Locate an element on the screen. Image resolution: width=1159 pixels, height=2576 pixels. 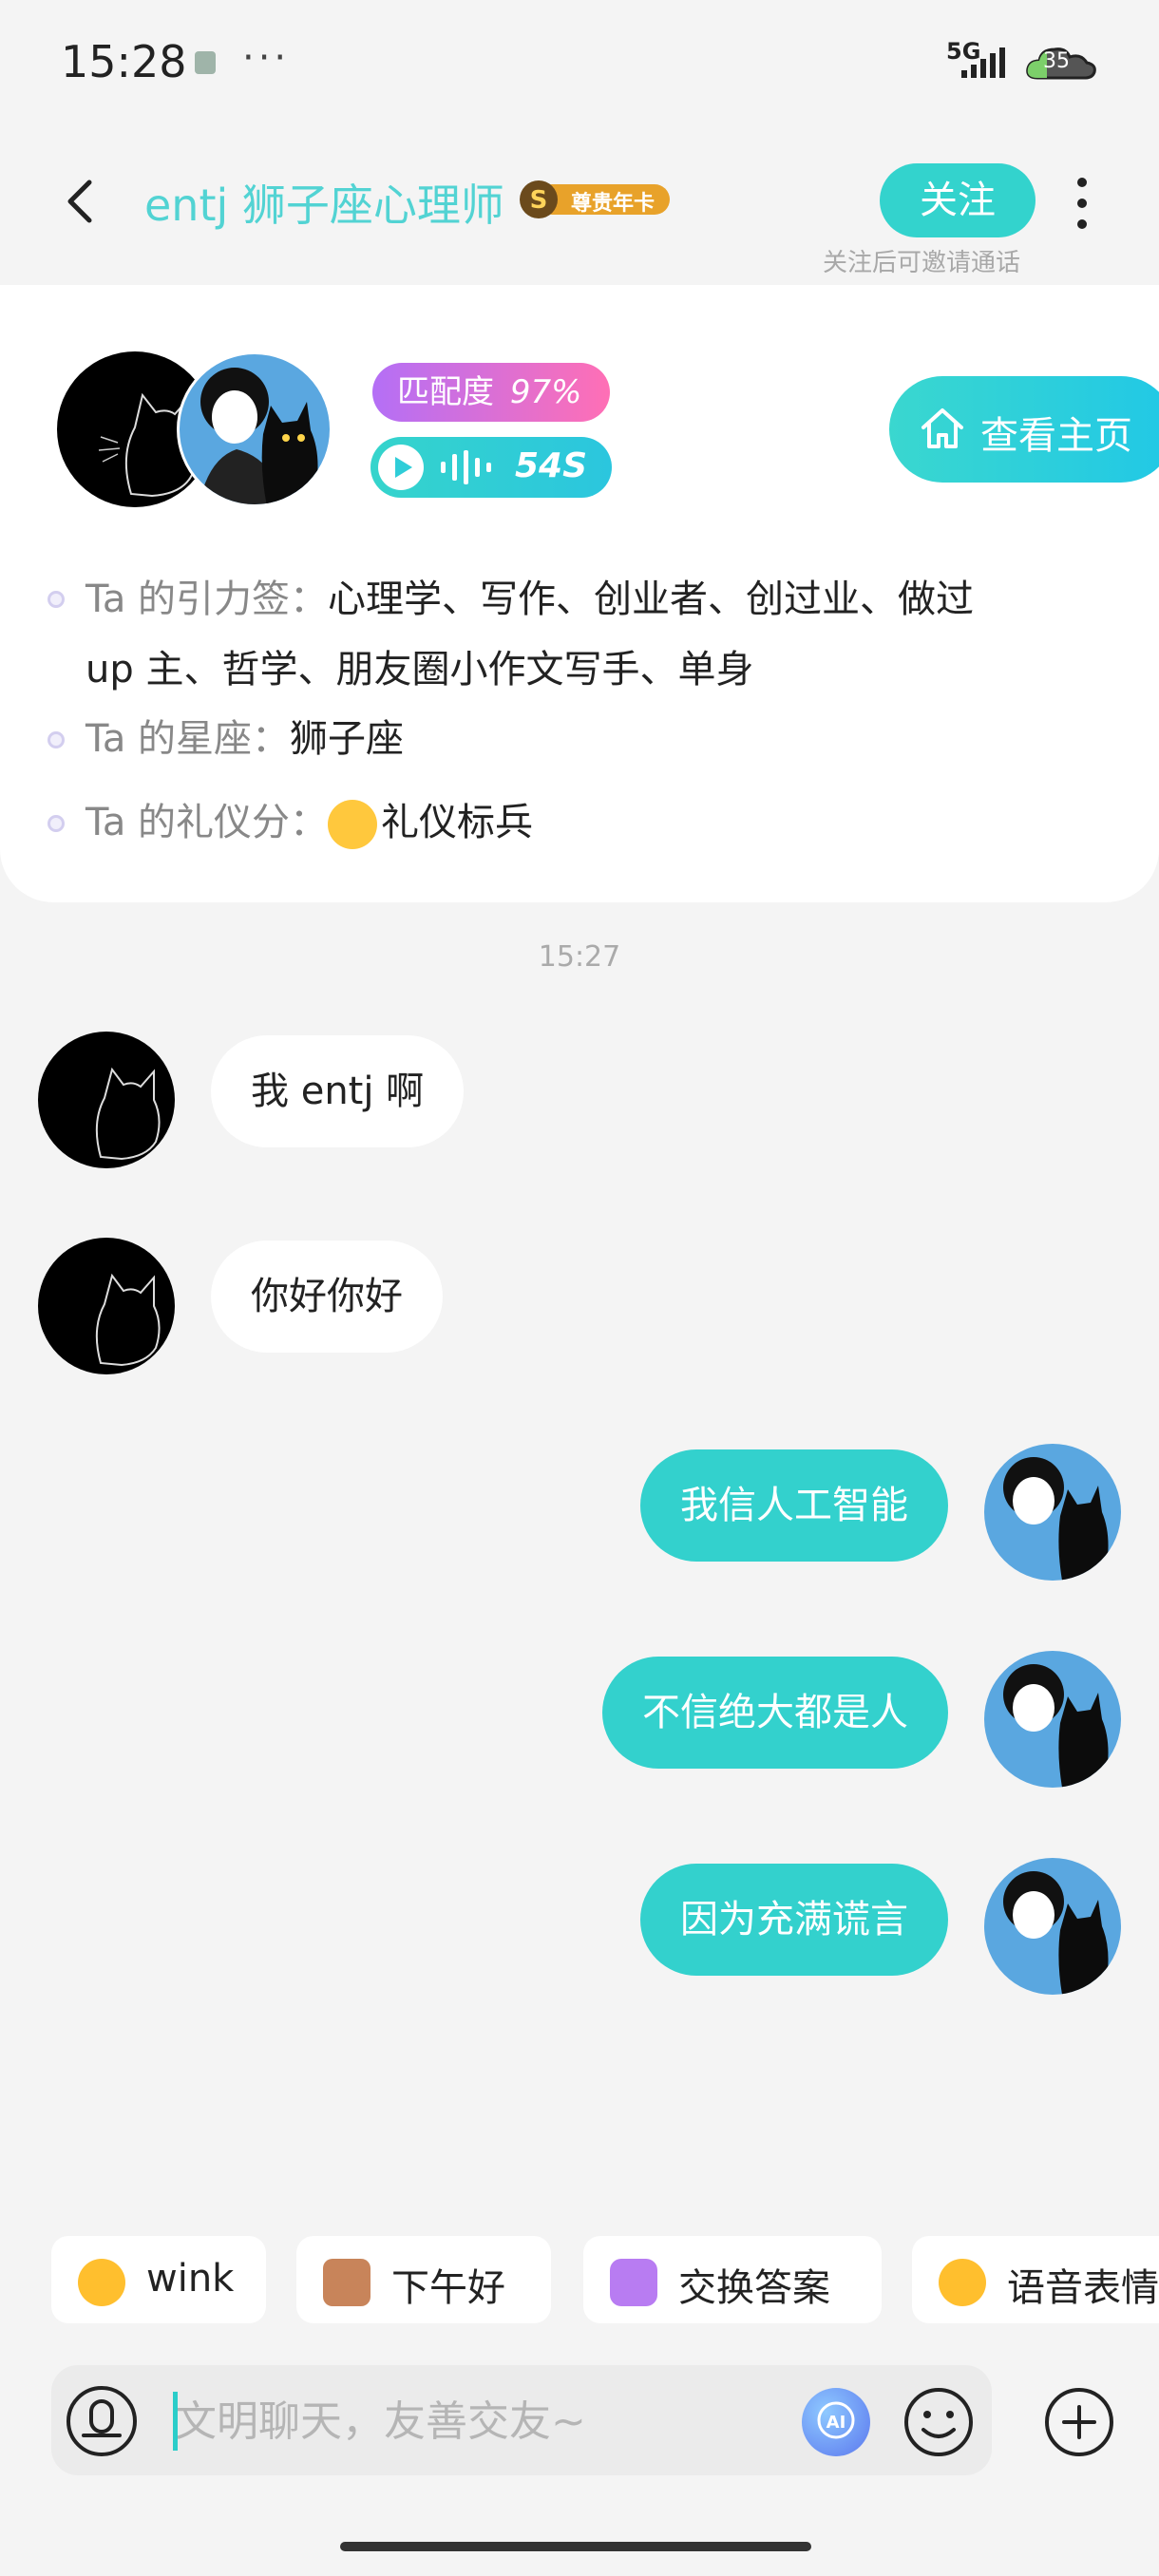
more-vertical-icon is located at coordinates (1082, 203).